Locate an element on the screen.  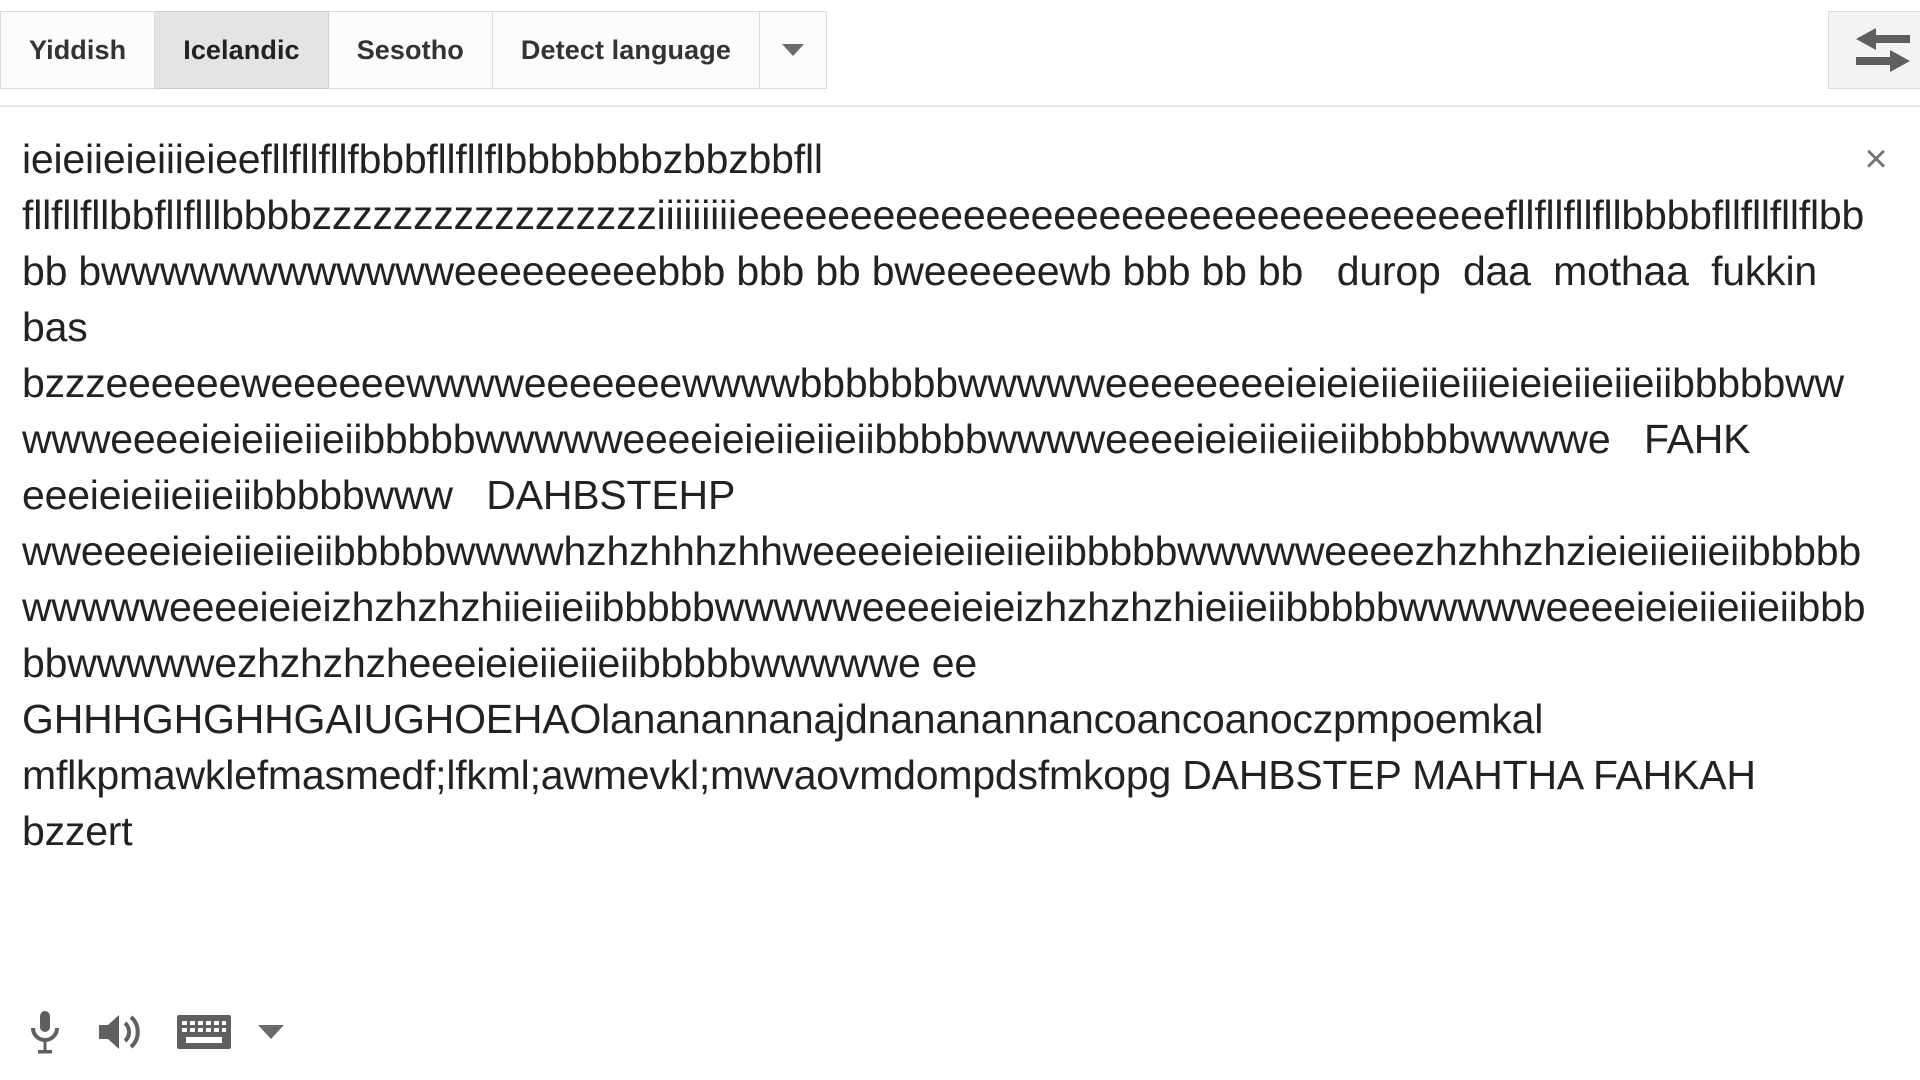
microphone-icon is located at coordinates (45, 1032).